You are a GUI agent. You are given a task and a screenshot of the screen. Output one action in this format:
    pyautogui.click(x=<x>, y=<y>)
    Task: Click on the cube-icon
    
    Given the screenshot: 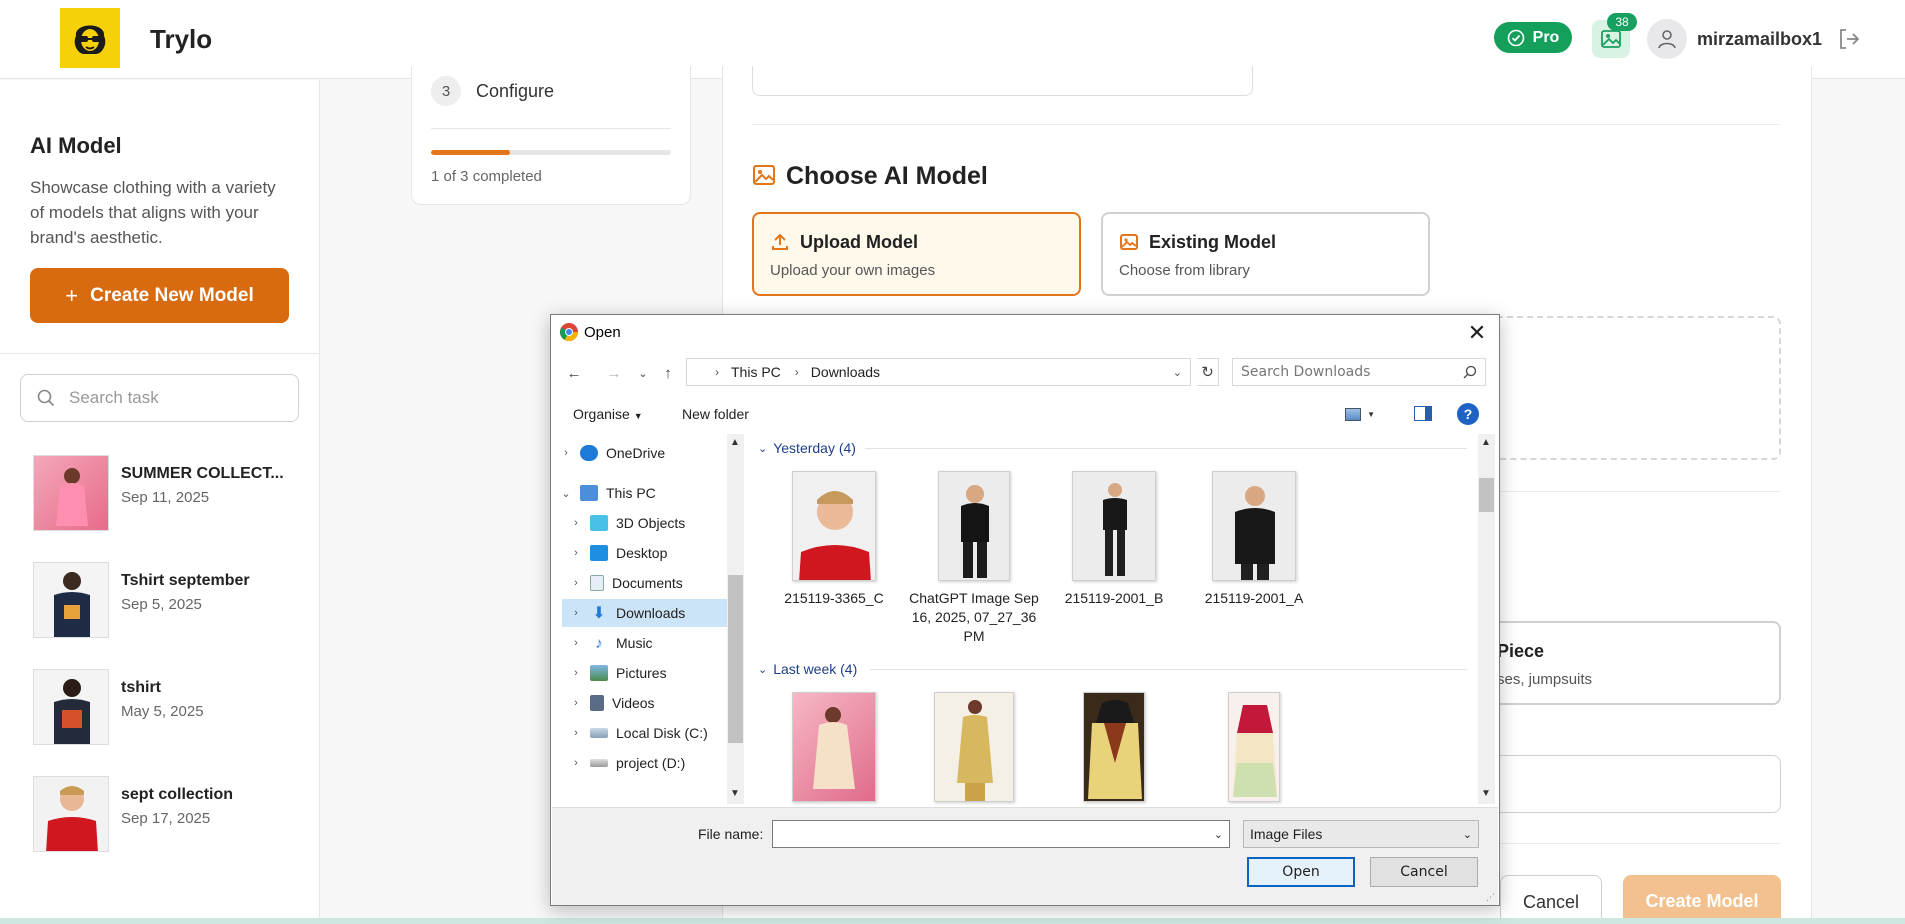 What is the action you would take?
    pyautogui.click(x=599, y=523)
    